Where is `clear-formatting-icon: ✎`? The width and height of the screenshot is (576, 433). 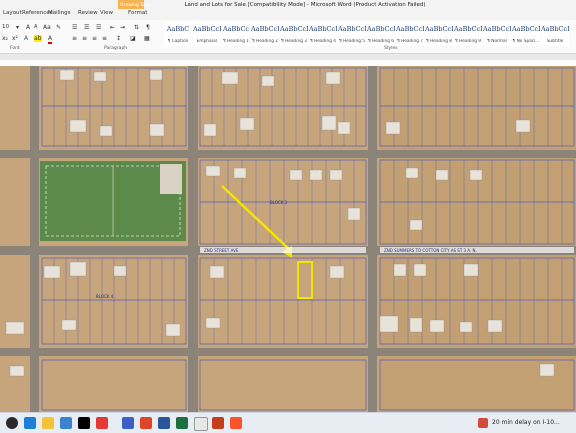
clear-formatting-icon: ✎ is located at coordinates (58, 27).